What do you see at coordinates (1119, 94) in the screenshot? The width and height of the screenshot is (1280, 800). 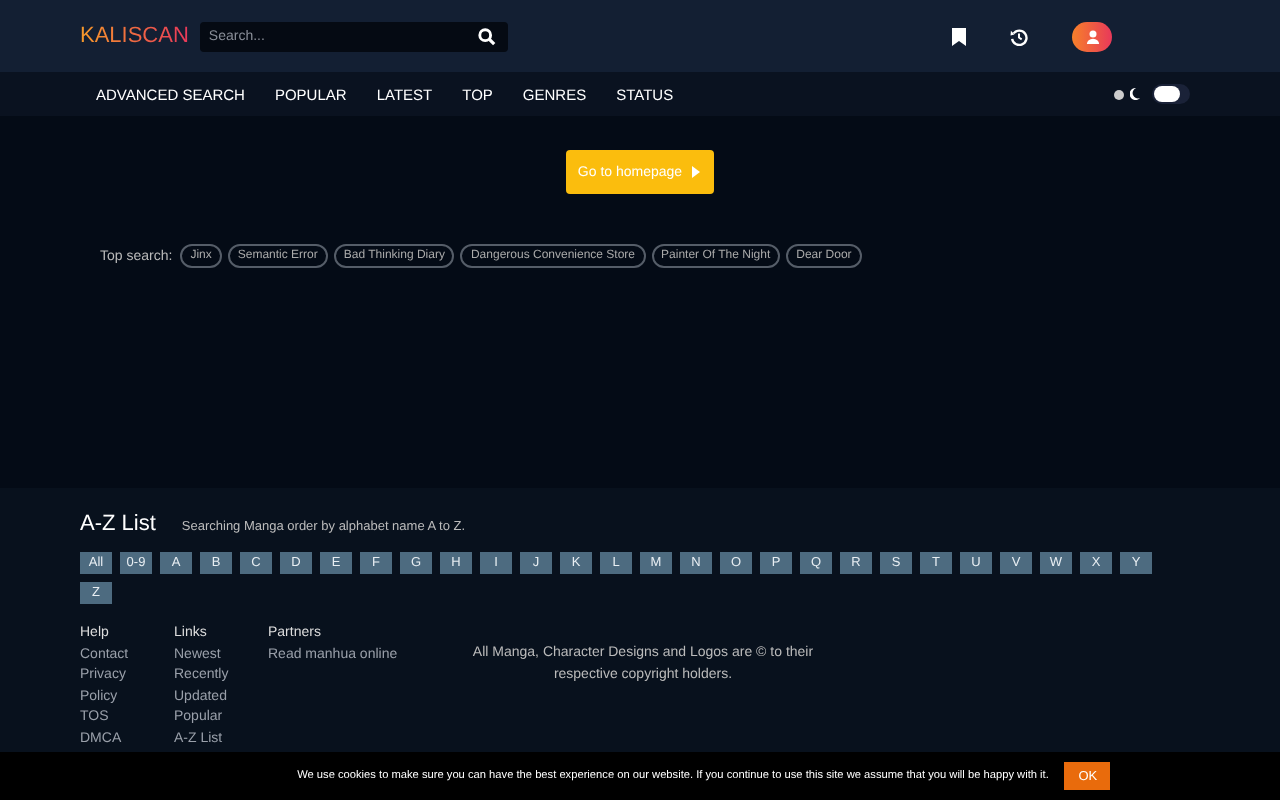 I see `sun-icon` at bounding box center [1119, 94].